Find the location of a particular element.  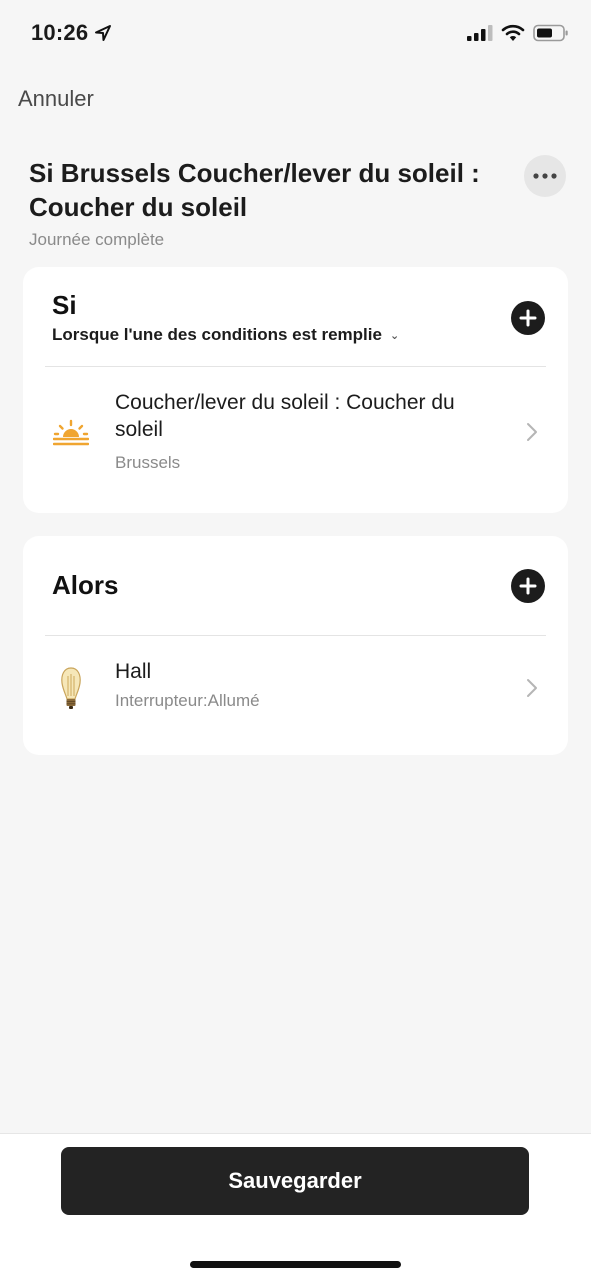

clock-text: 10:26 is located at coordinates (60, 32).